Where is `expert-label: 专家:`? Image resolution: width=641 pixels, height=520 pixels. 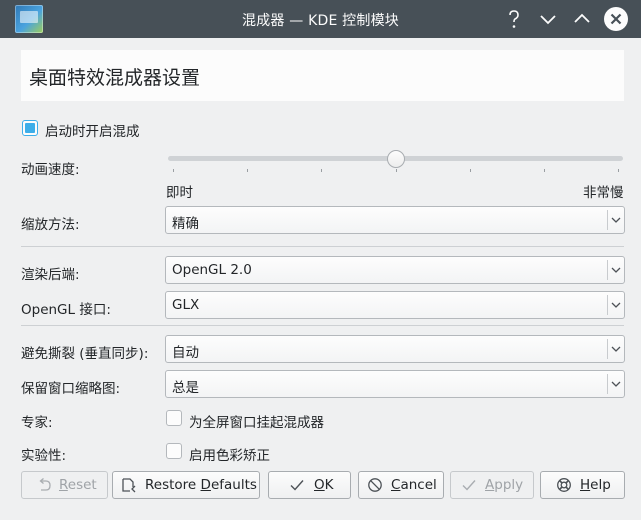 expert-label: 专家: is located at coordinates (37, 423).